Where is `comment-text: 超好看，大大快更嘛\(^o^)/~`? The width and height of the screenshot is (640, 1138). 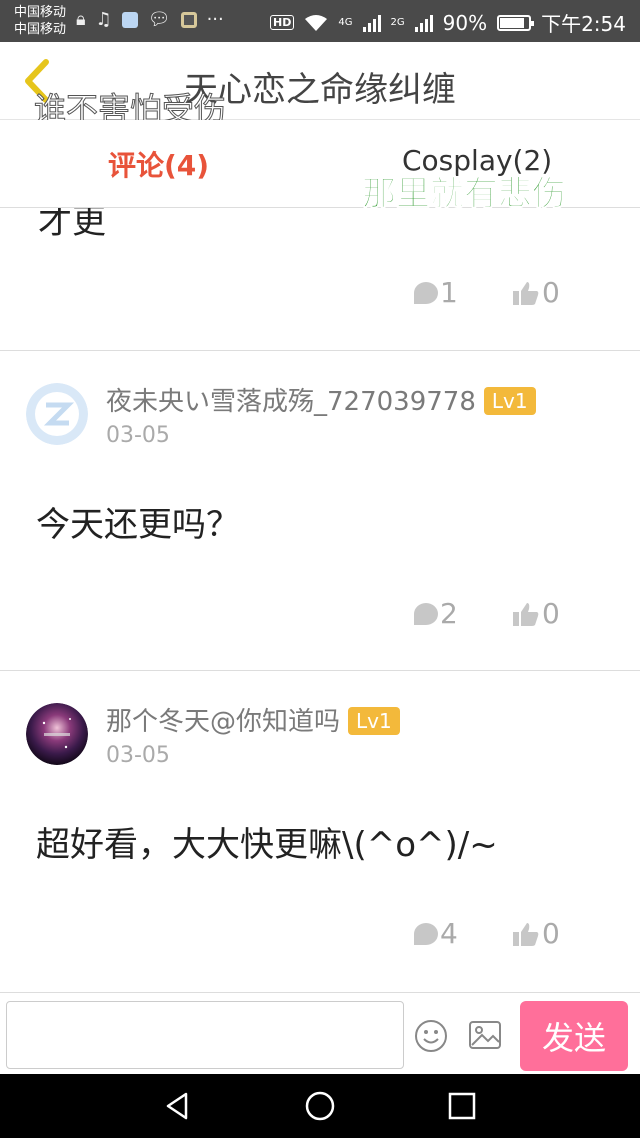 comment-text: 超好看，大大快更嘛\(^o^)/~ is located at coordinates (267, 845).